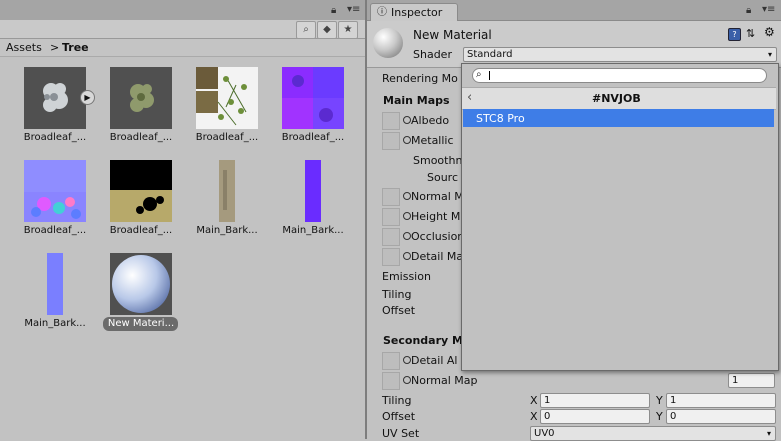 This screenshot has width=781, height=441. I want to click on category-title: #NVJOB, so click(616, 98).